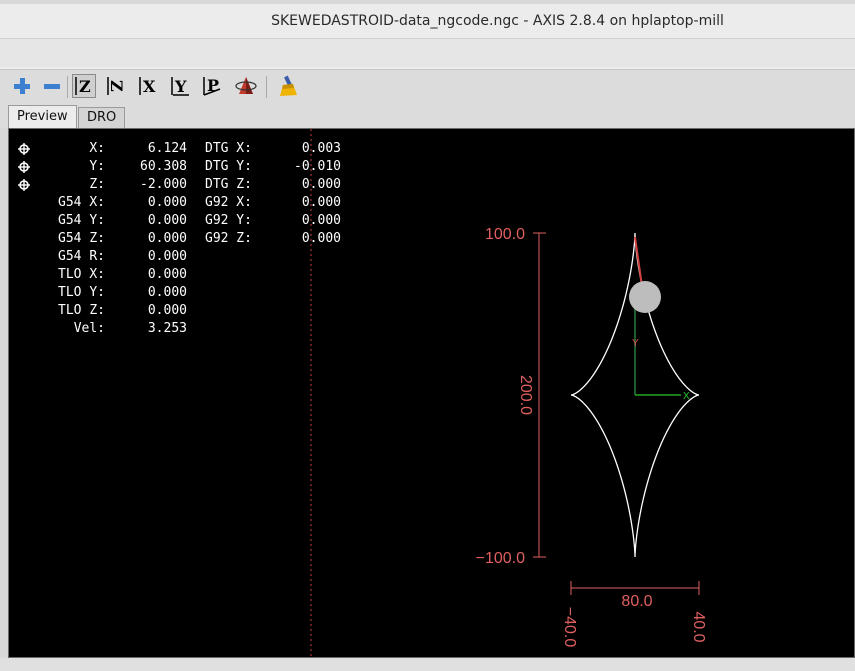 The width and height of the screenshot is (855, 671). I want to click on toolbar: Z Z X Y P, so click(427, 86).